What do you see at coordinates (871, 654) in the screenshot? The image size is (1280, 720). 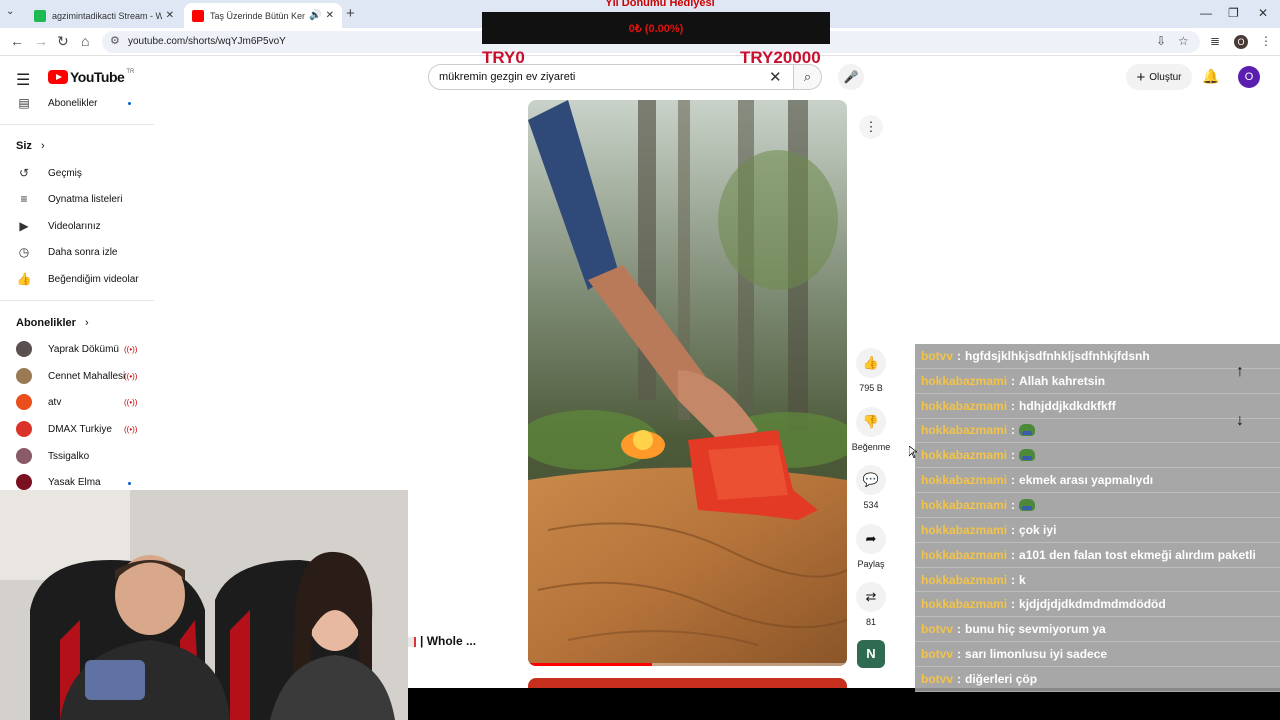 I see `music-track-avatar: N` at bounding box center [871, 654].